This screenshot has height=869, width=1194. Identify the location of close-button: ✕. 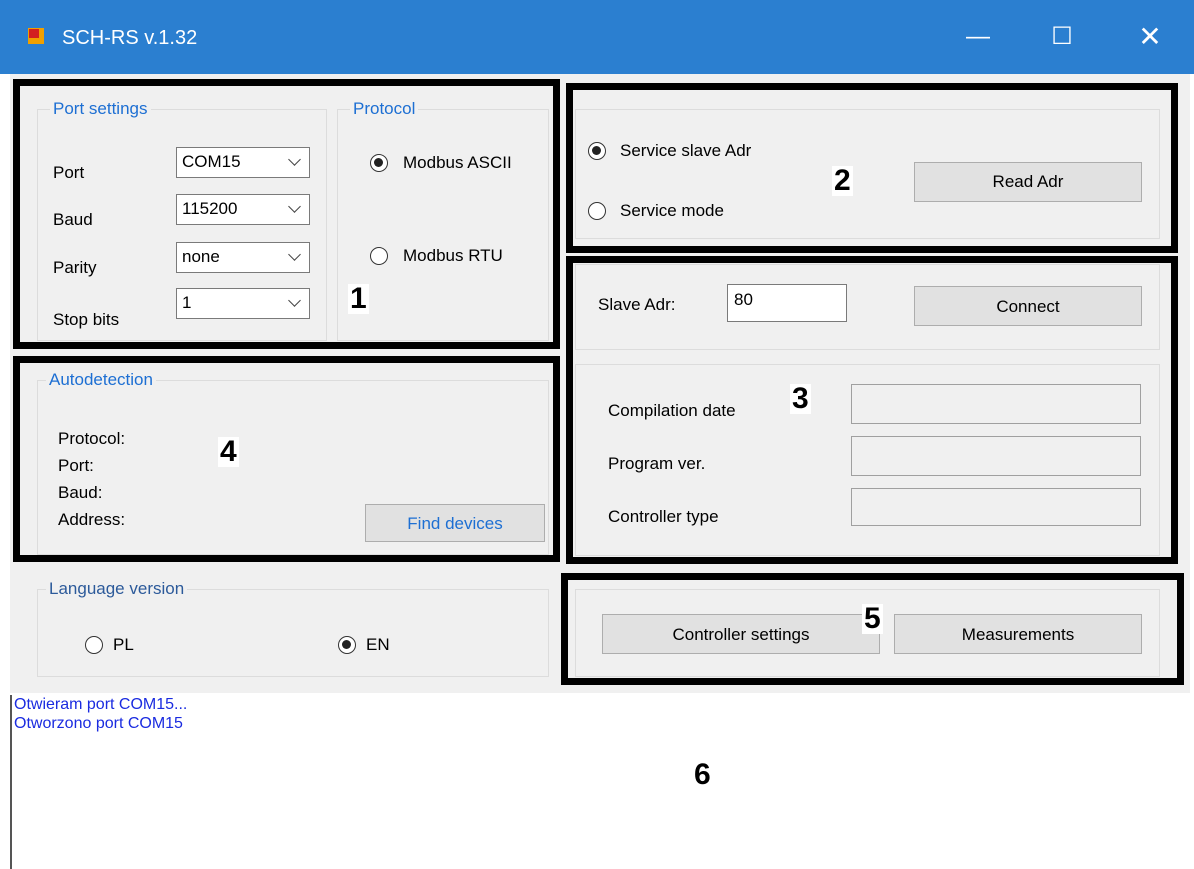
(1150, 37).